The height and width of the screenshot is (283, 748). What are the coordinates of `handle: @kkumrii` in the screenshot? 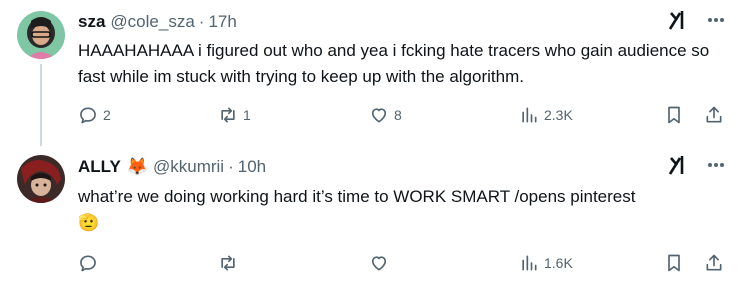 It's located at (188, 167).